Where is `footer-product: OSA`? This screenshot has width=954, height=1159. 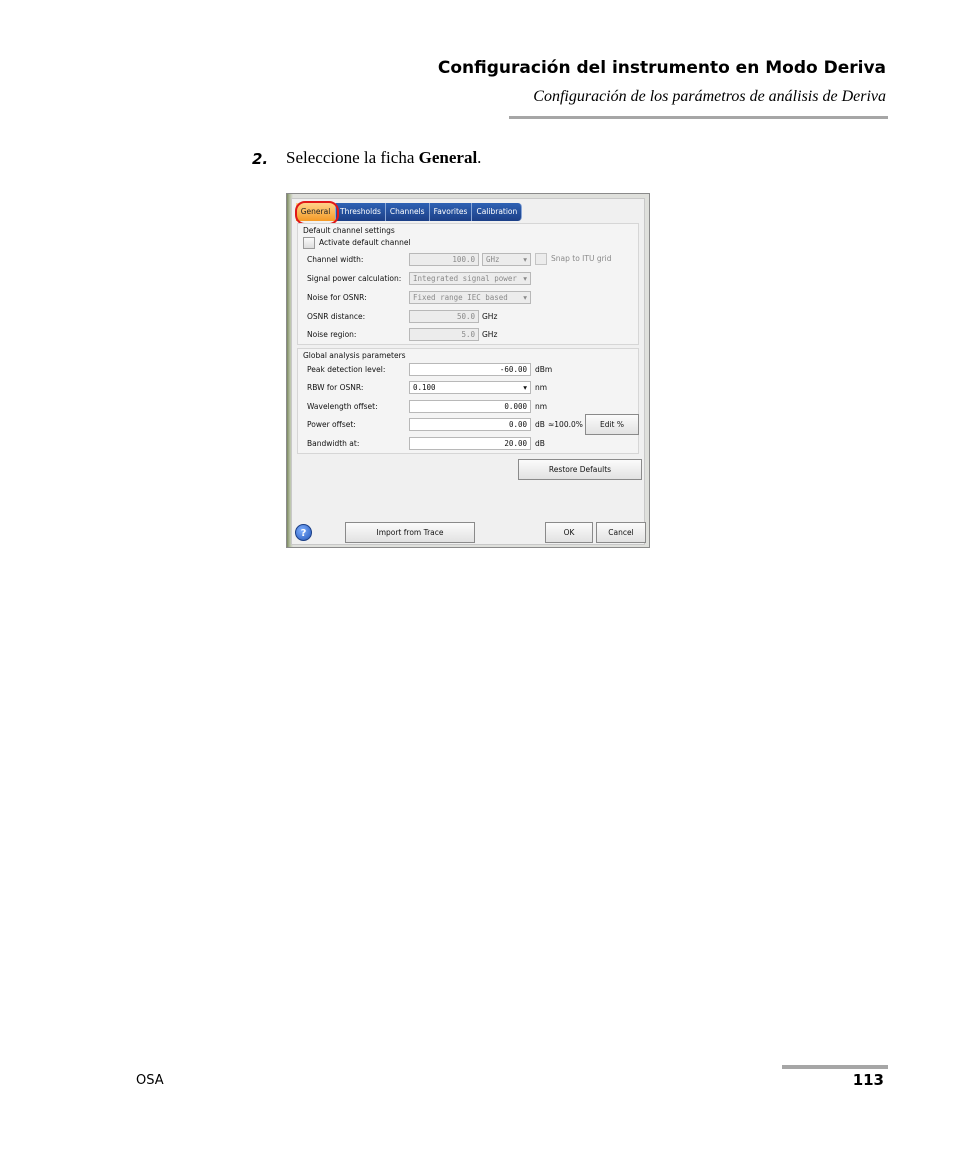 footer-product: OSA is located at coordinates (150, 1080).